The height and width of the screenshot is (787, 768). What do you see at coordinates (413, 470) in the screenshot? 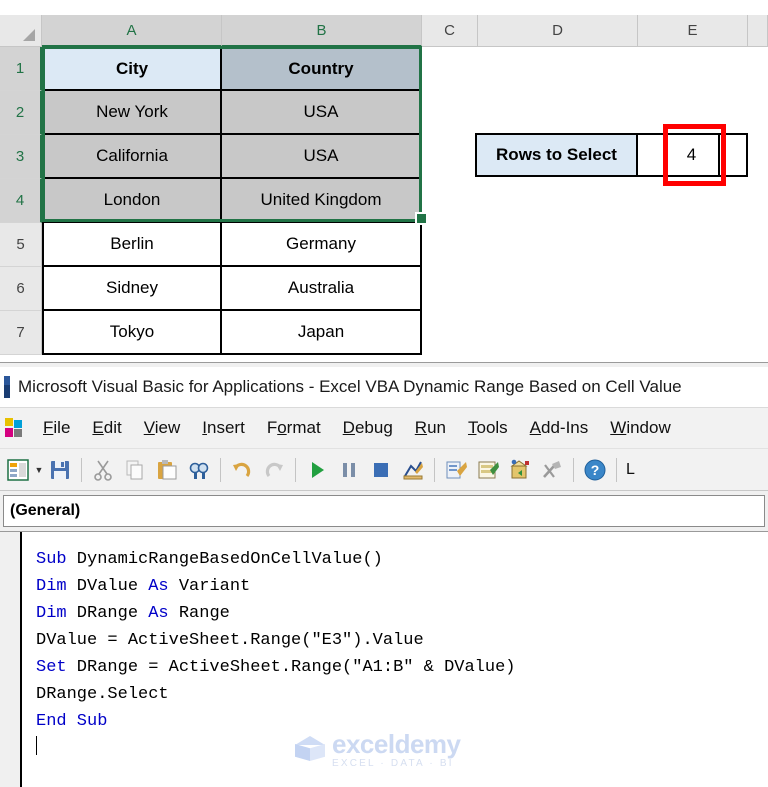
I see `design-mode-icon` at bounding box center [413, 470].